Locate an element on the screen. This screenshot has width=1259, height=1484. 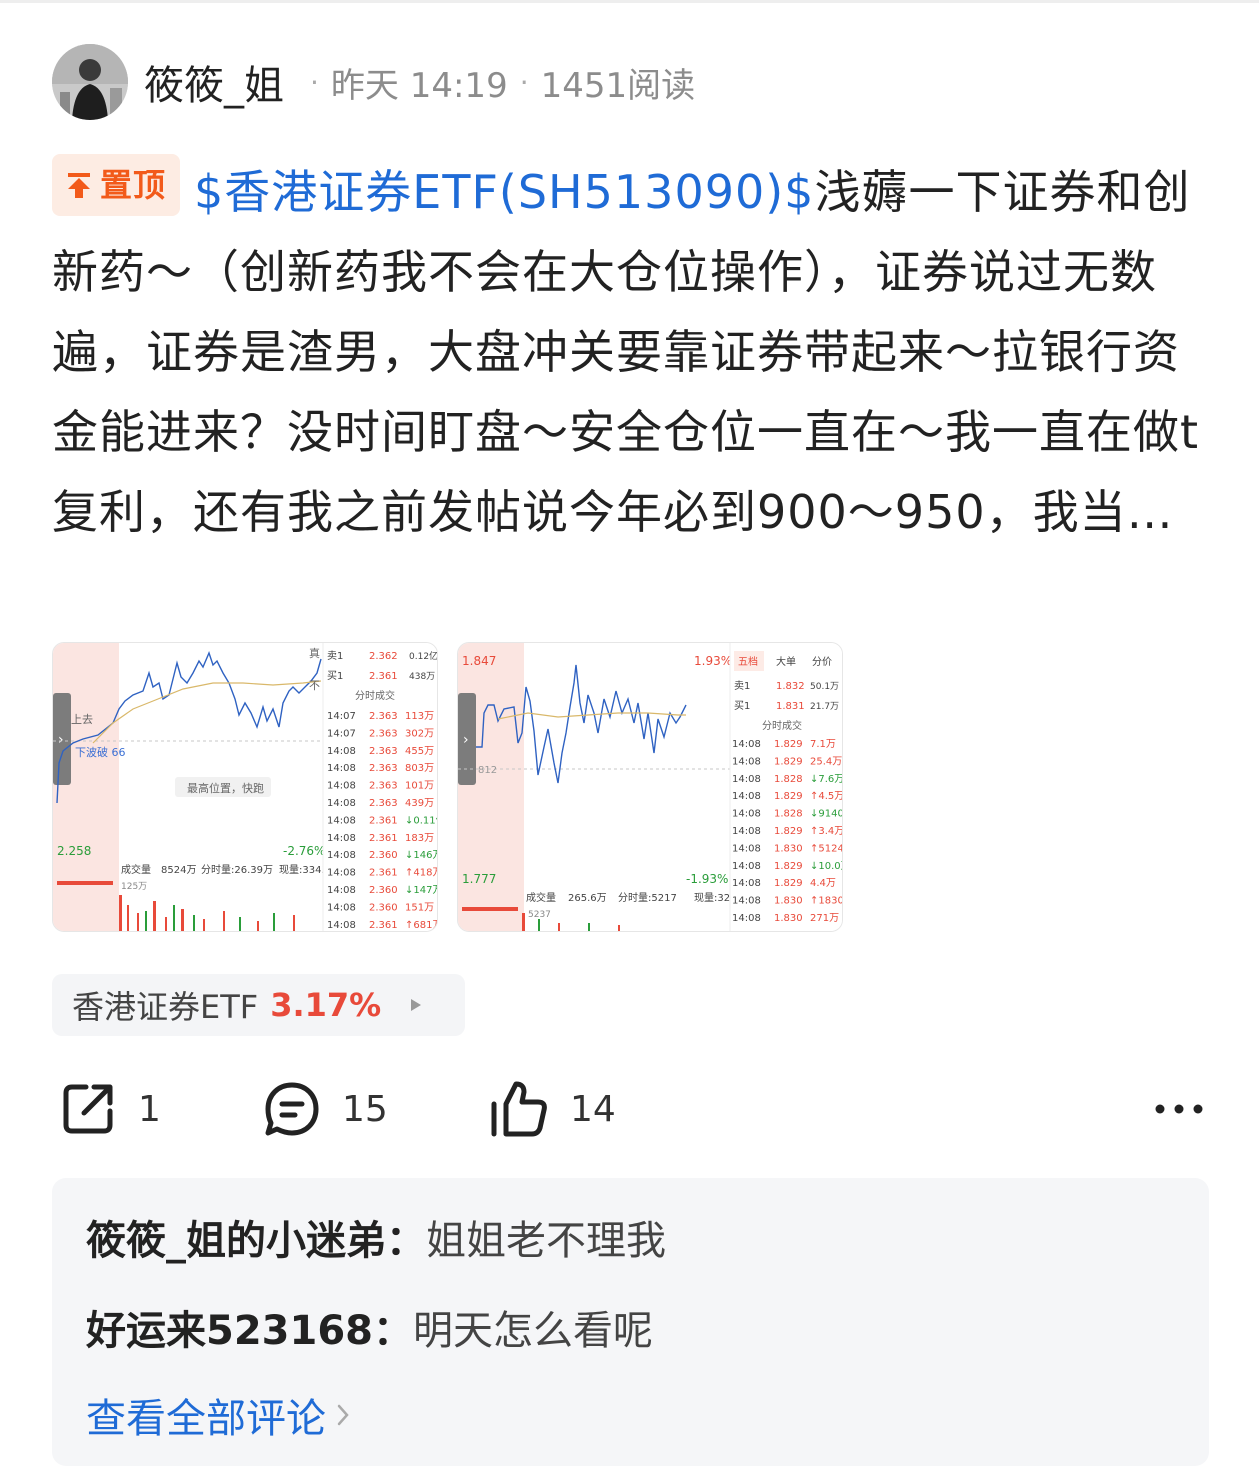
comment-text: 姐姐老不理我 is located at coordinates (546, 1241).